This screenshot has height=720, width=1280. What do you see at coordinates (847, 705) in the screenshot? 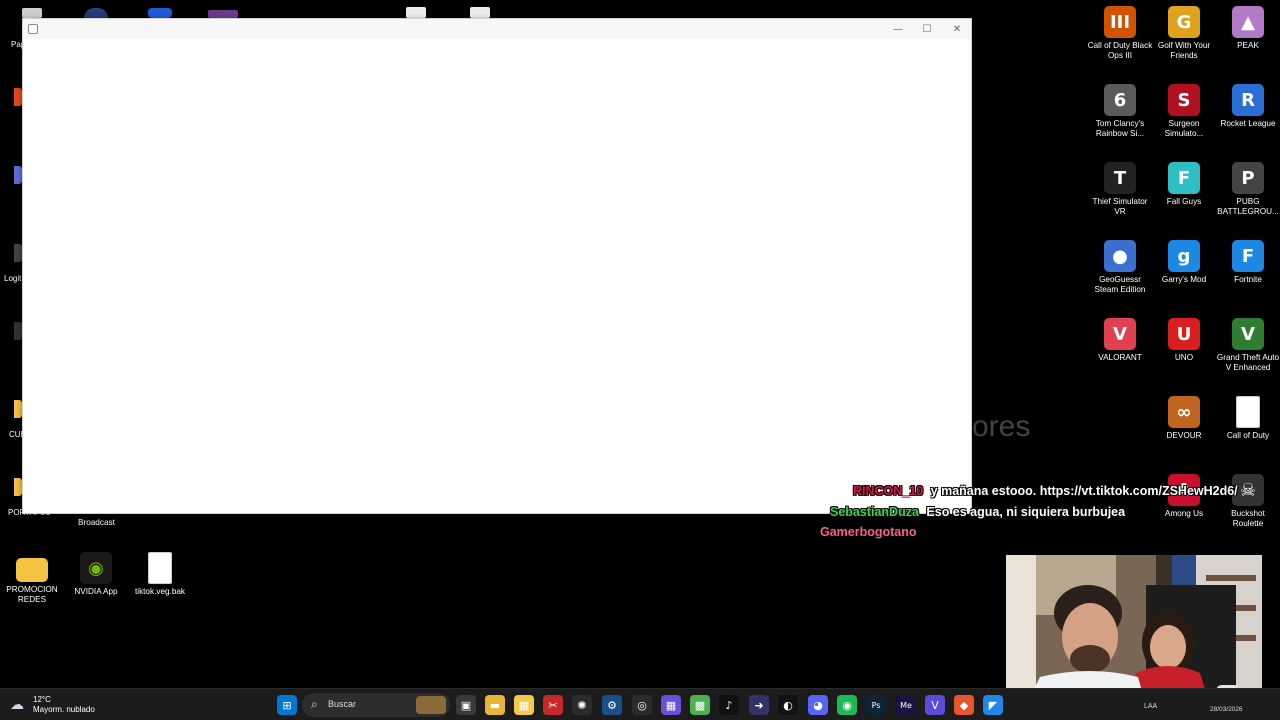
I see `spotify-icon: ◉` at bounding box center [847, 705].